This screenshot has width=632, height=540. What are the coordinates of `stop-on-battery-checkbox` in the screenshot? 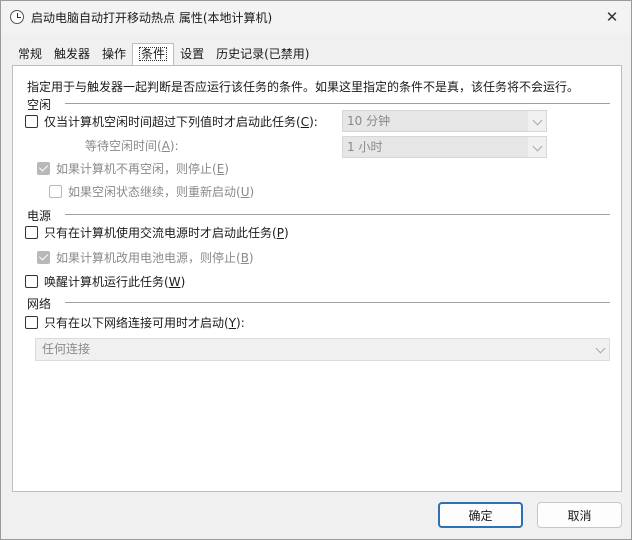 It's located at (43, 257).